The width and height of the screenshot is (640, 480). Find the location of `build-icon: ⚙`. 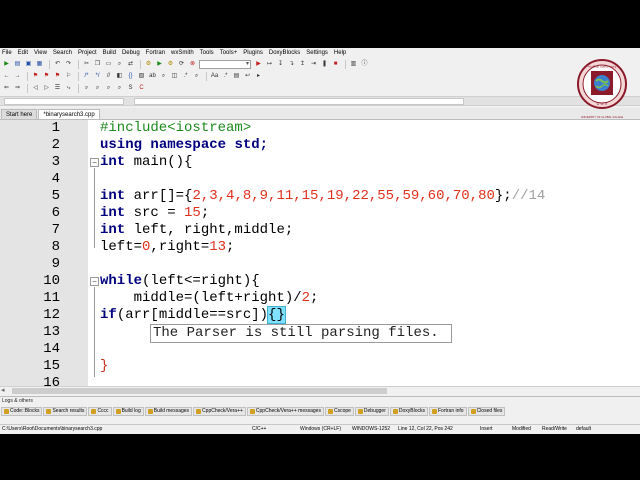

build-icon: ⚙ is located at coordinates (148, 64).